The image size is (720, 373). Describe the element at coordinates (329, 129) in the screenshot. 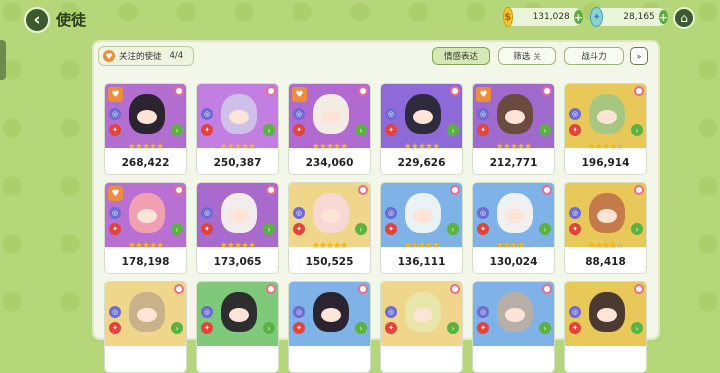

I see `apostle-card: ♥ ◎ ✦ › ★★★★★ 234,060` at that location.